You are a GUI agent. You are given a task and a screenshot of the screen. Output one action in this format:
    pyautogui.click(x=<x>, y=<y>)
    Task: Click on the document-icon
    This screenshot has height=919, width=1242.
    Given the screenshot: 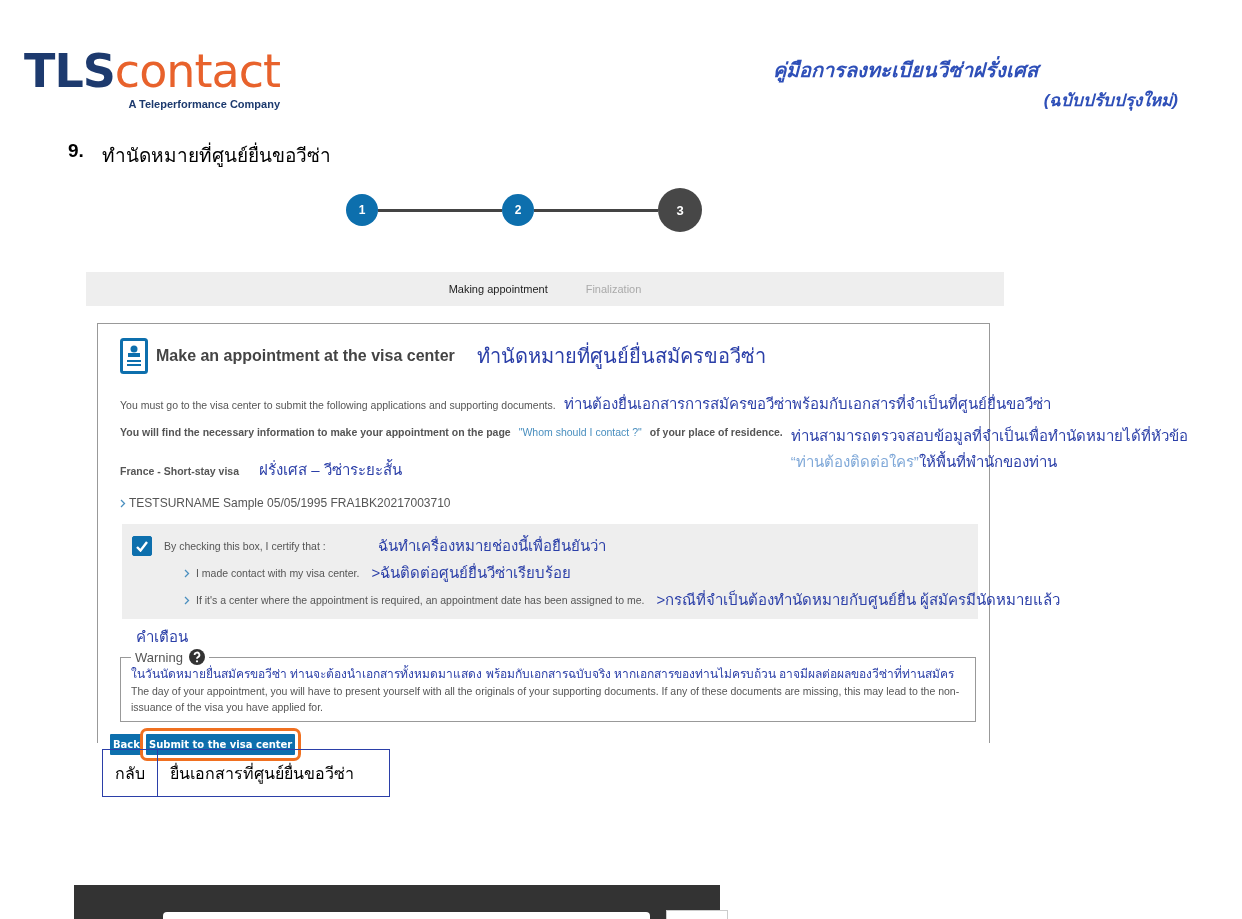 What is the action you would take?
    pyautogui.click(x=134, y=356)
    